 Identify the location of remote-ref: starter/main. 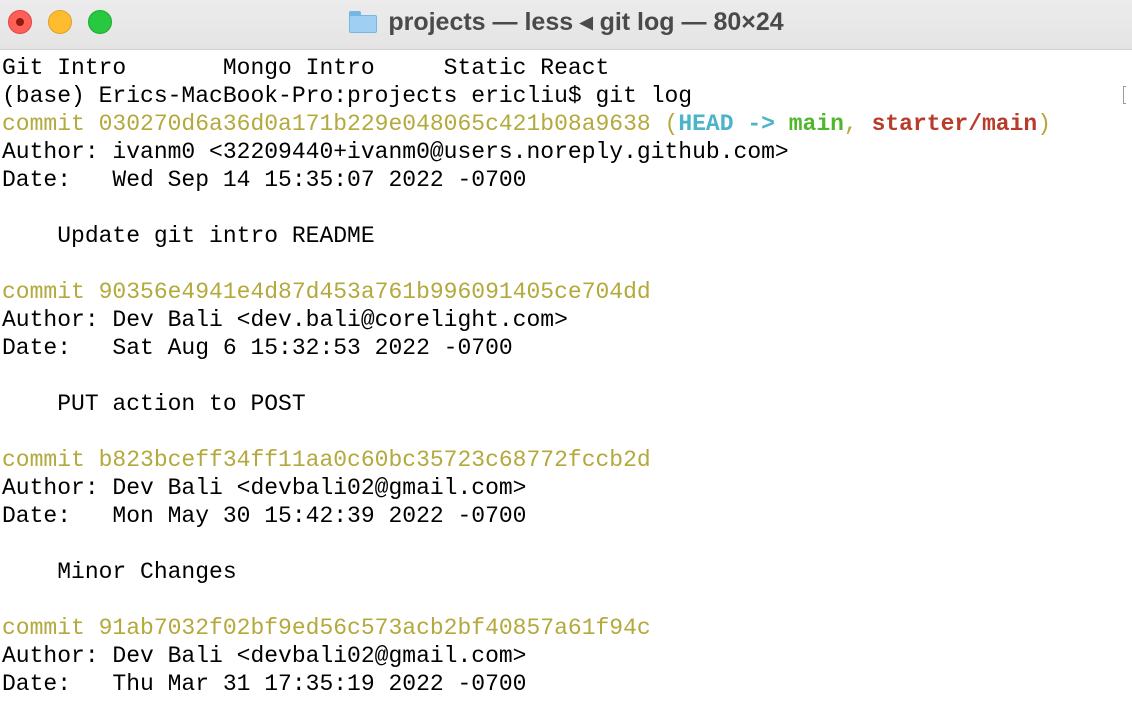
(954, 124).